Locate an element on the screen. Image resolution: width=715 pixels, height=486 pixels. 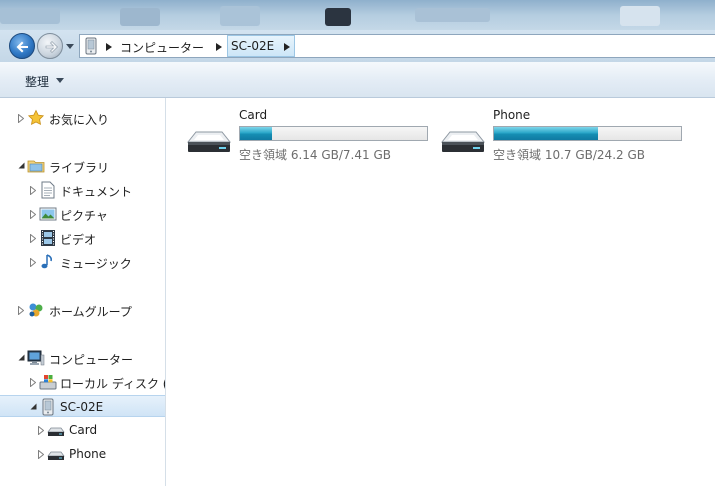
address-bar: コンピューター SC-02E is located at coordinates (397, 46).